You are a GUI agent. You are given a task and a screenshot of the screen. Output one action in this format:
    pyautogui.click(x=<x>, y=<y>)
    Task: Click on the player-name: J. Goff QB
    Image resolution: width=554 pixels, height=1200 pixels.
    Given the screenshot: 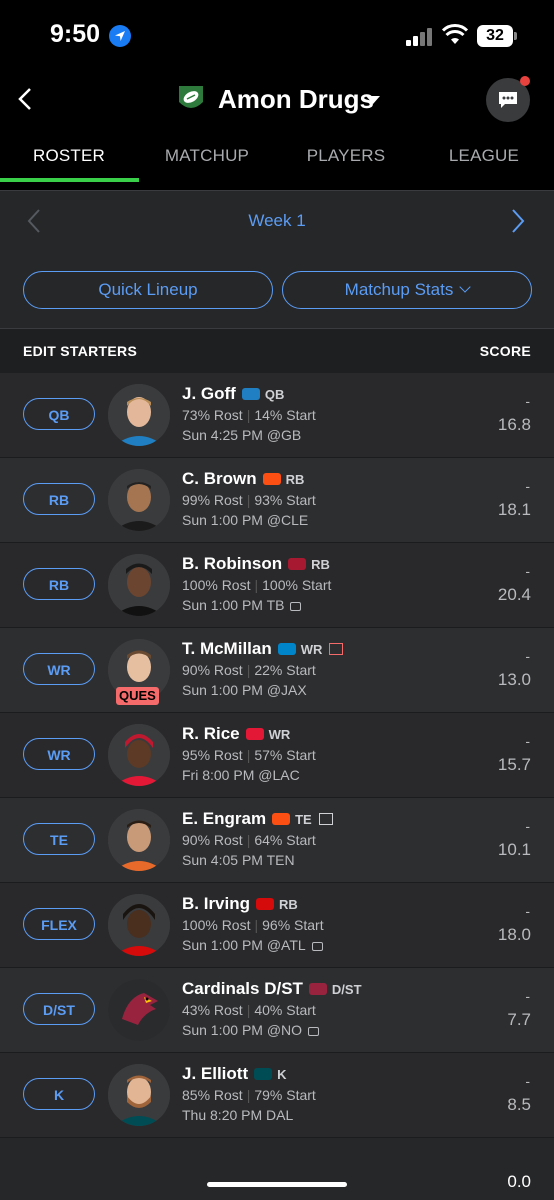 What is the action you would take?
    pyautogui.click(x=233, y=394)
    